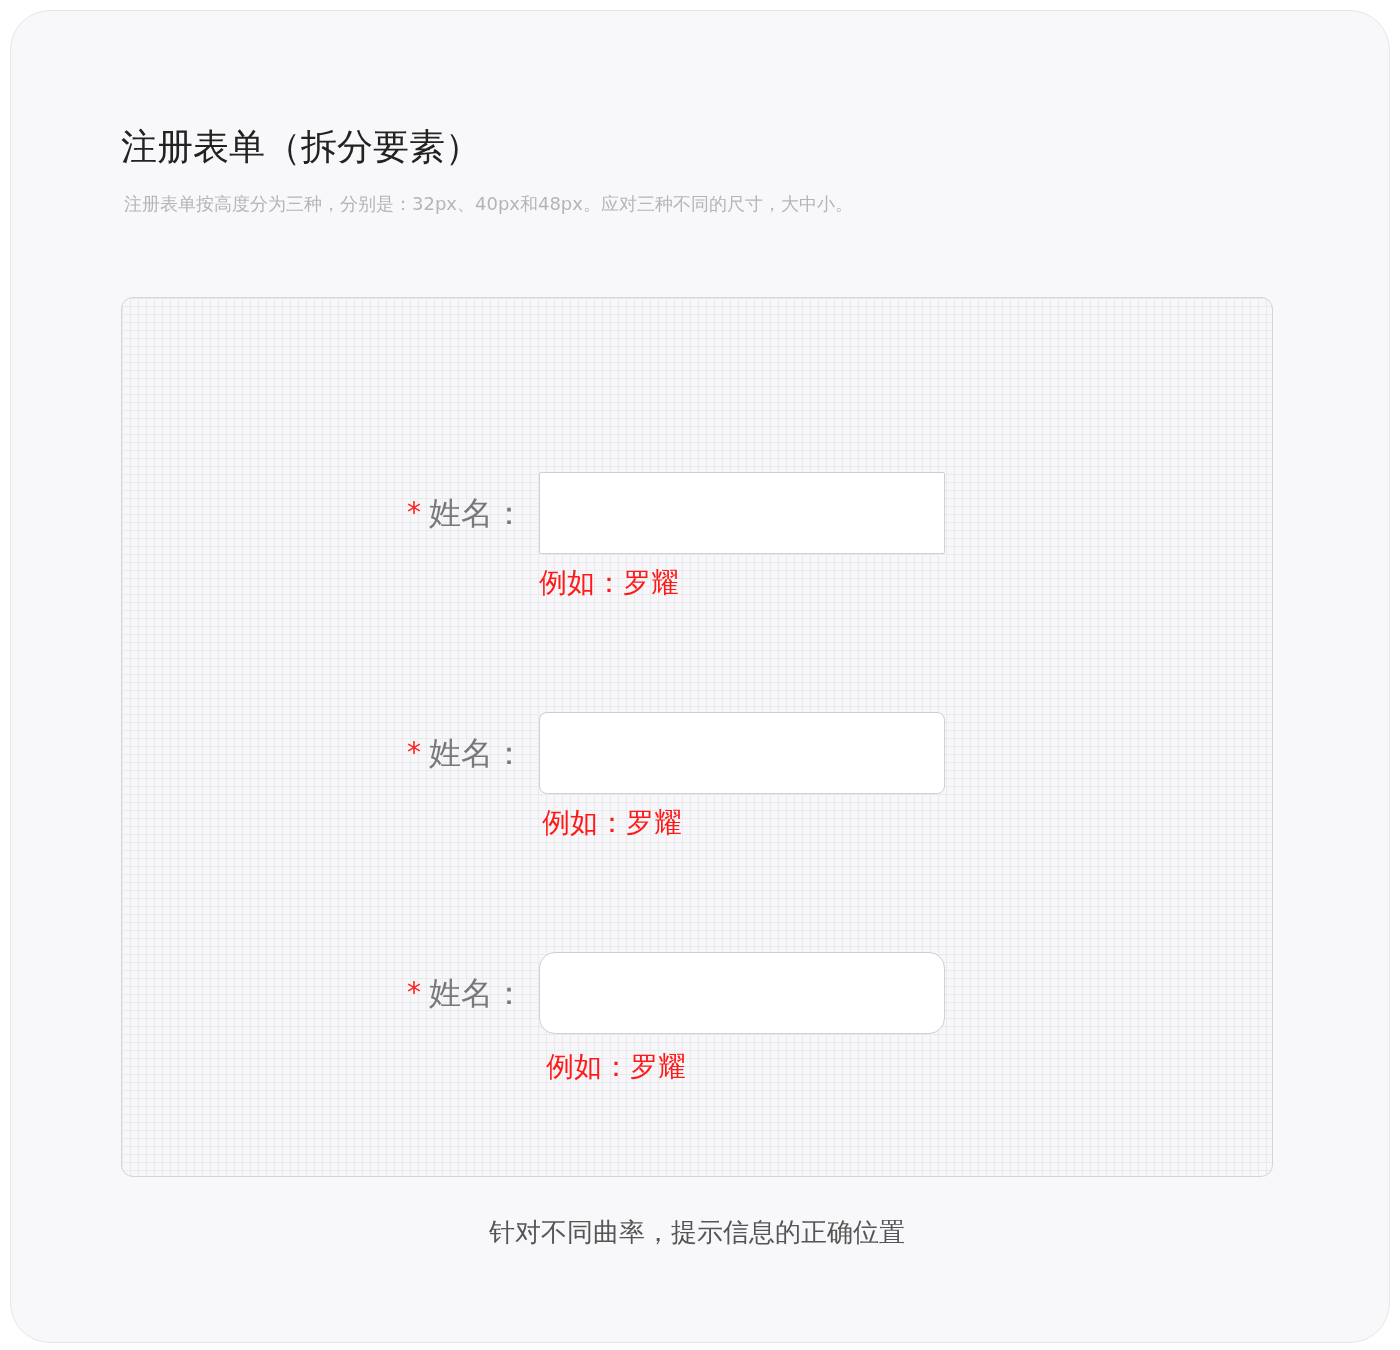  What do you see at coordinates (301, 147) in the screenshot?
I see `page-title: 注册表单（拆分要素）` at bounding box center [301, 147].